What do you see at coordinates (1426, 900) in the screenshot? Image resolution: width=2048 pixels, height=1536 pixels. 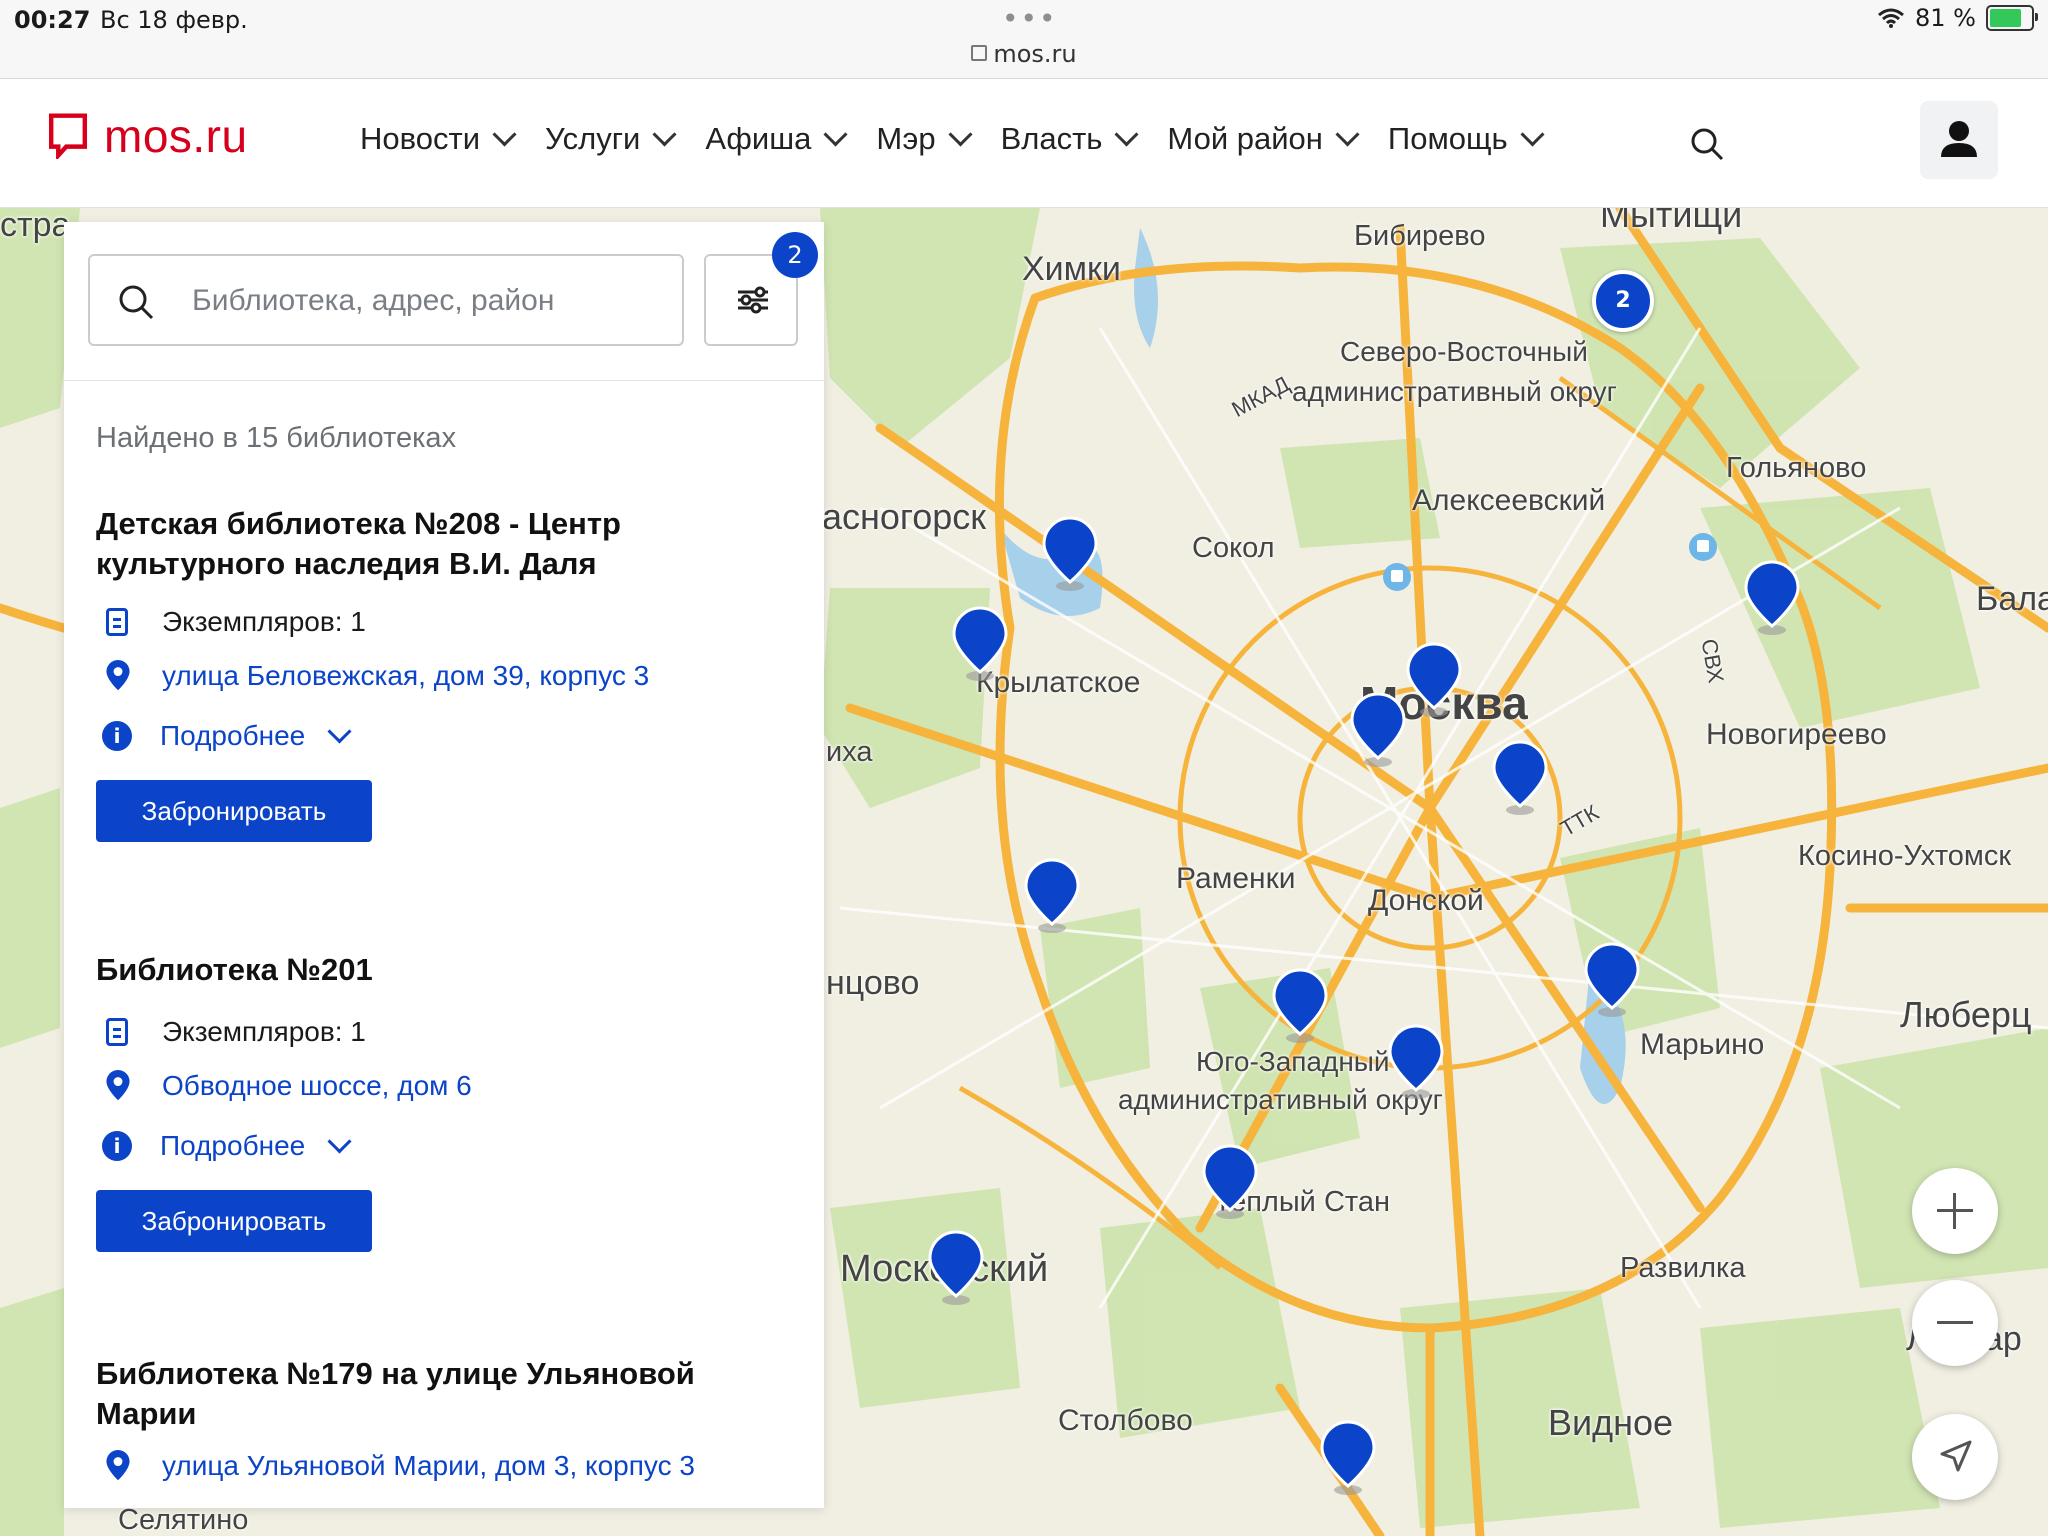 I see `map-label-donskoy: Донской` at bounding box center [1426, 900].